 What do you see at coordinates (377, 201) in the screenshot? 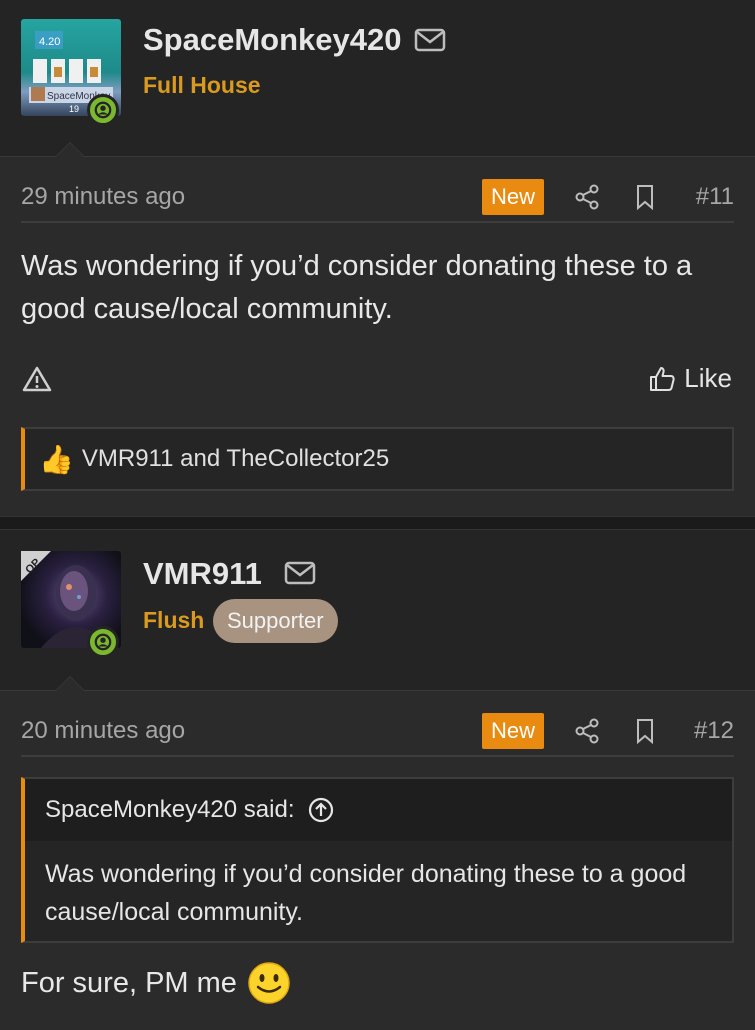
I see `post-meta: 29 minutes ago New #11` at bounding box center [377, 201].